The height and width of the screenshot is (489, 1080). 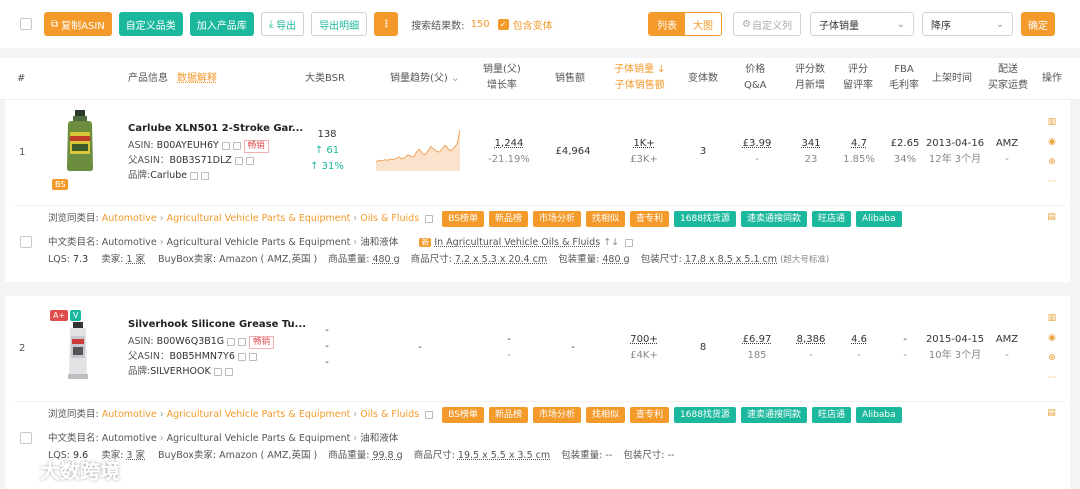 I want to click on col-delivery: 配送 买家运费, so click(x=1008, y=78).